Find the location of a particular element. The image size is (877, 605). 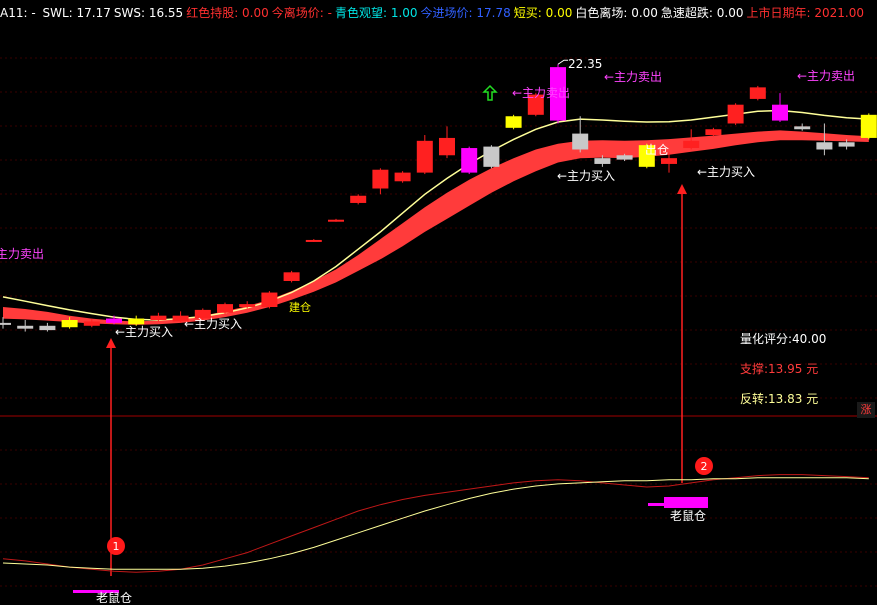

sell-signal-left: ←主力卖出 is located at coordinates (22, 254).